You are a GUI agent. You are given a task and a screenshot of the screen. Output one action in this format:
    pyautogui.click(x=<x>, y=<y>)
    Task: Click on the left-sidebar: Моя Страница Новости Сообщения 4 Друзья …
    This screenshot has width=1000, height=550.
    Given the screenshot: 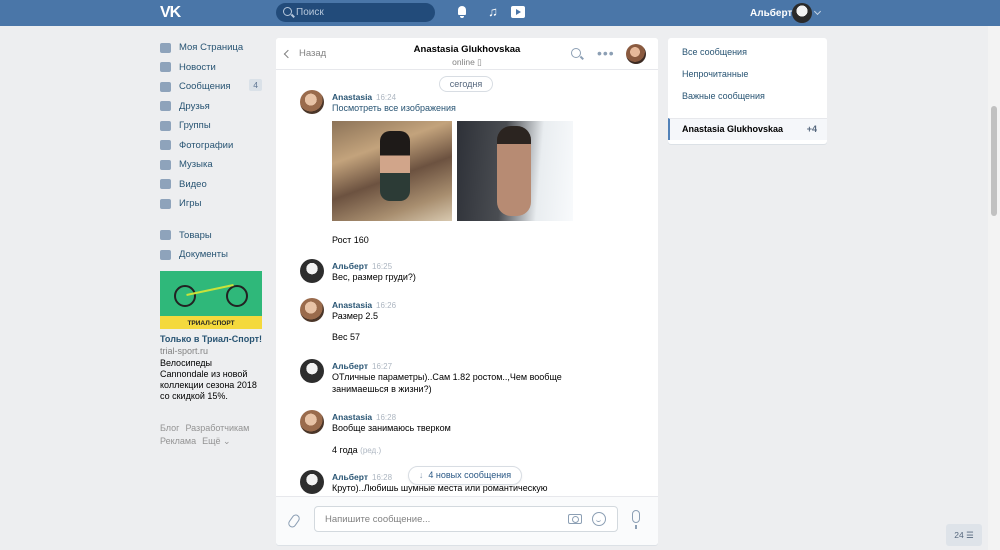 What is the action you would take?
    pyautogui.click(x=211, y=243)
    